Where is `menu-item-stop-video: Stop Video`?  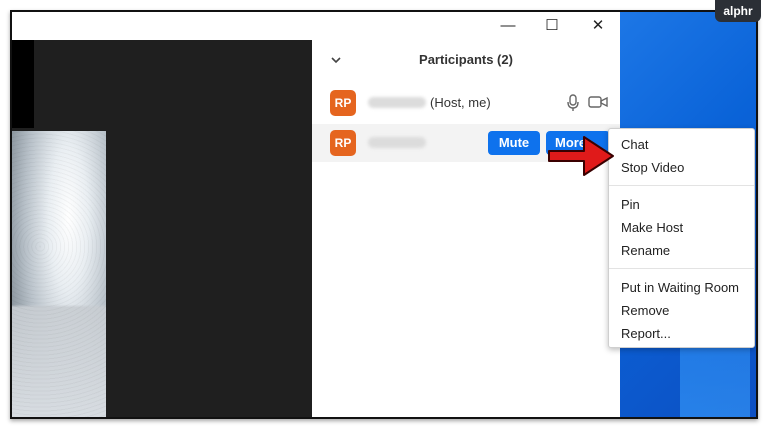 menu-item-stop-video: Stop Video is located at coordinates (652, 167).